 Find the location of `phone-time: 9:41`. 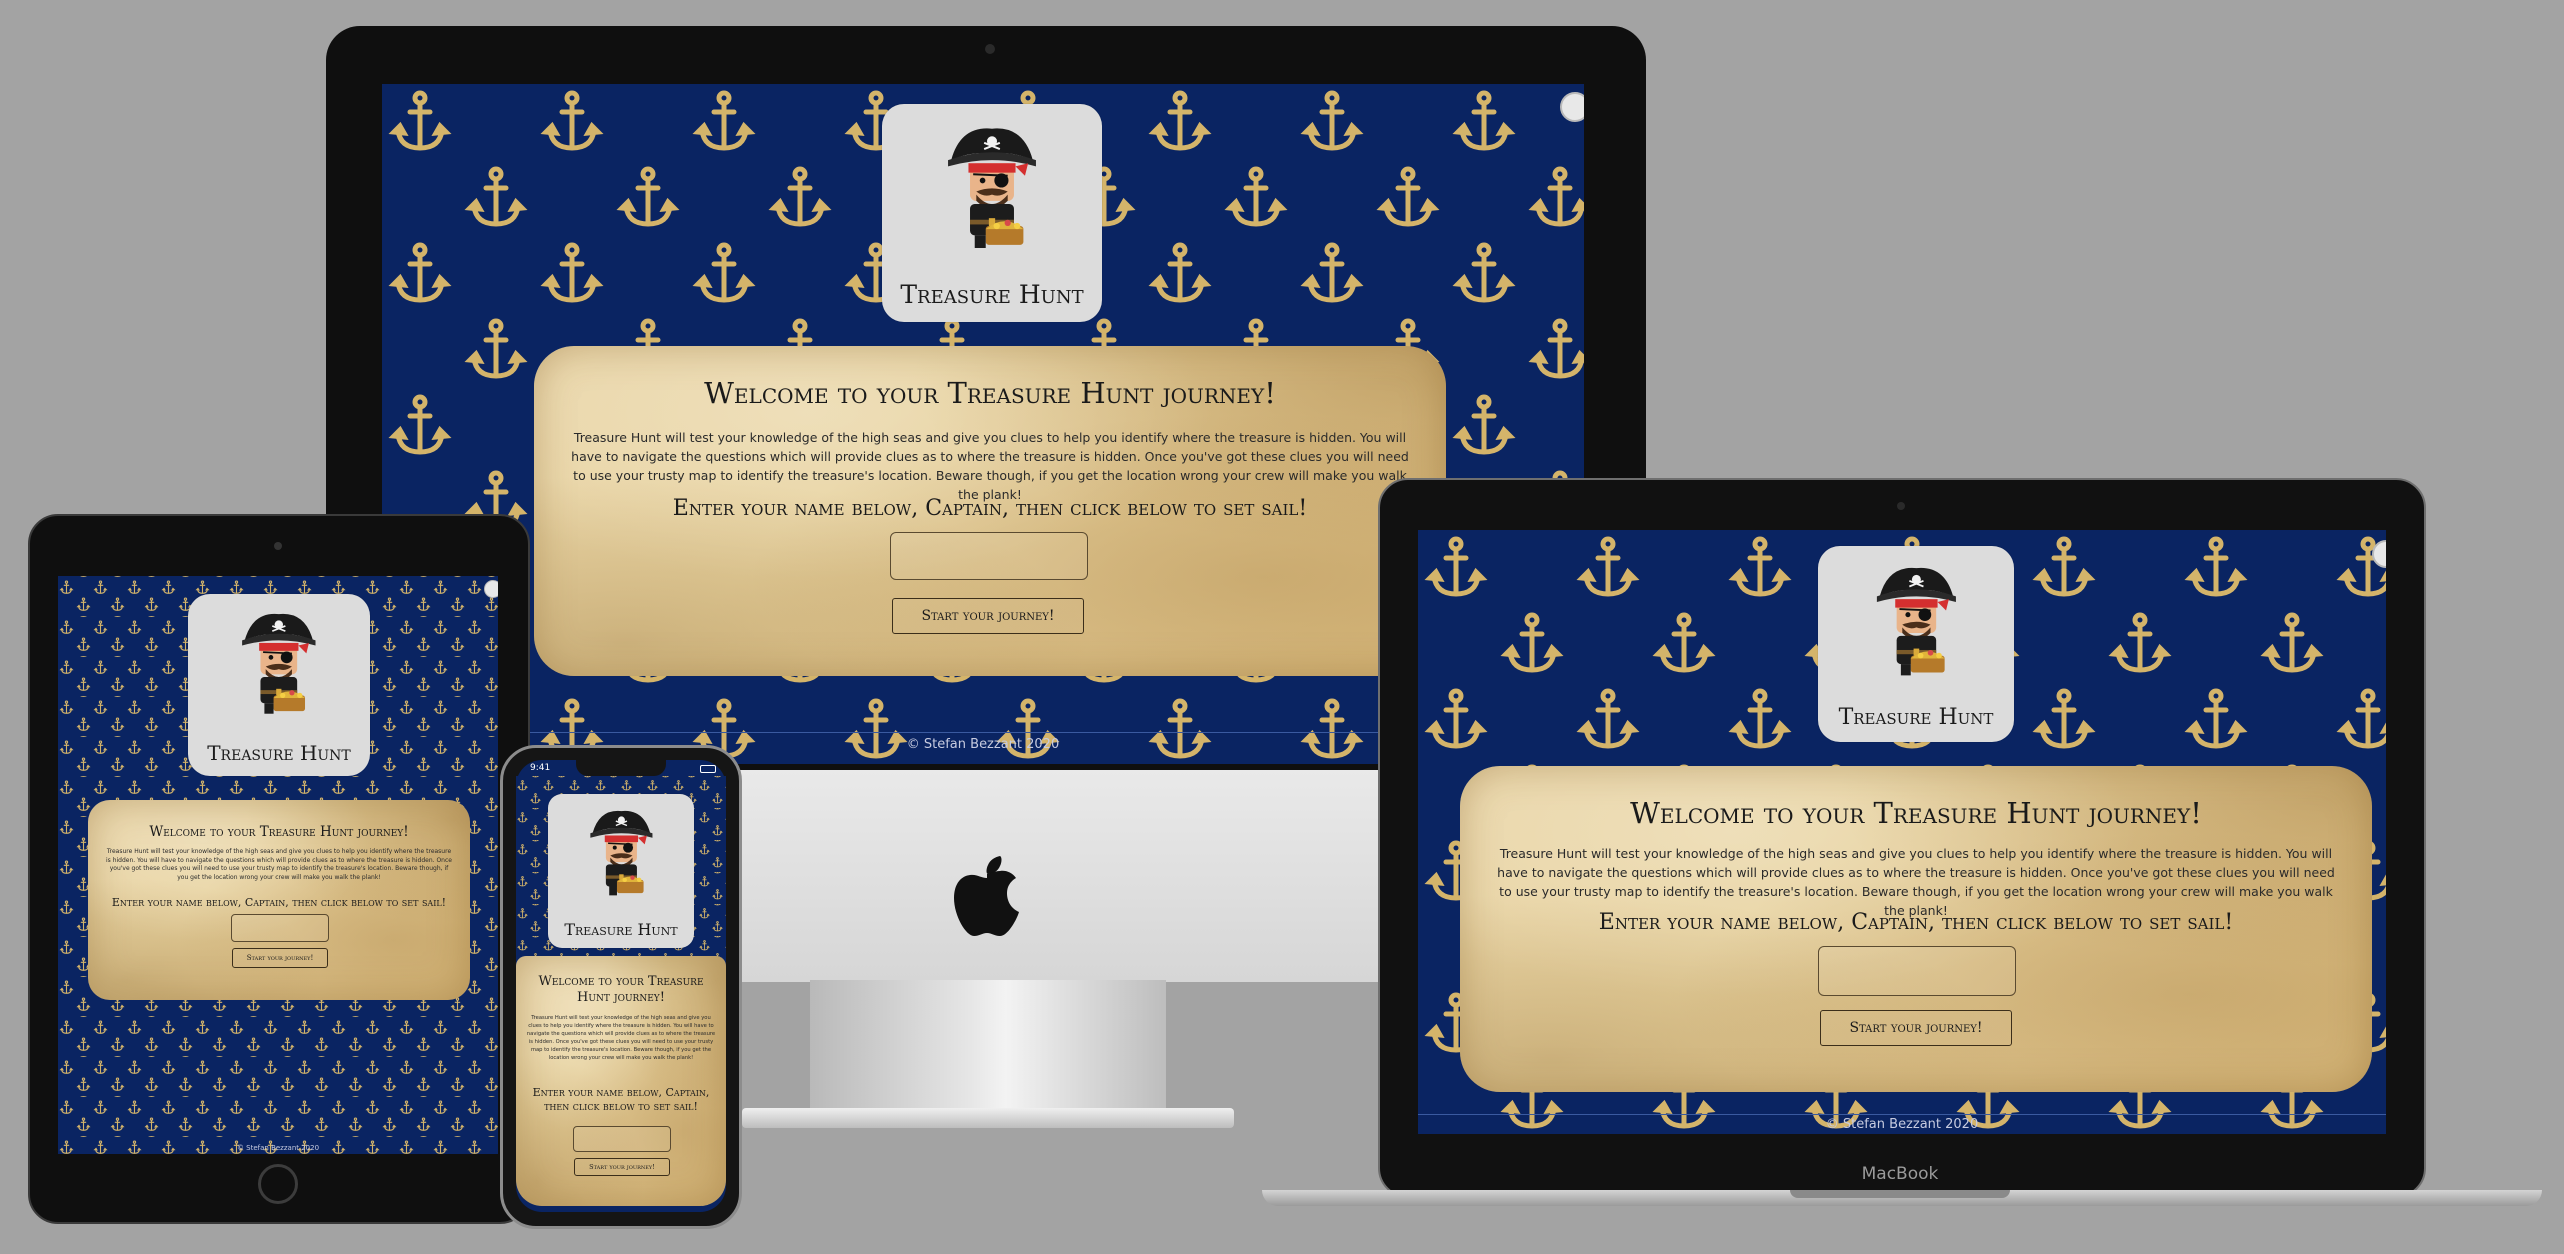

phone-time: 9:41 is located at coordinates (540, 768).